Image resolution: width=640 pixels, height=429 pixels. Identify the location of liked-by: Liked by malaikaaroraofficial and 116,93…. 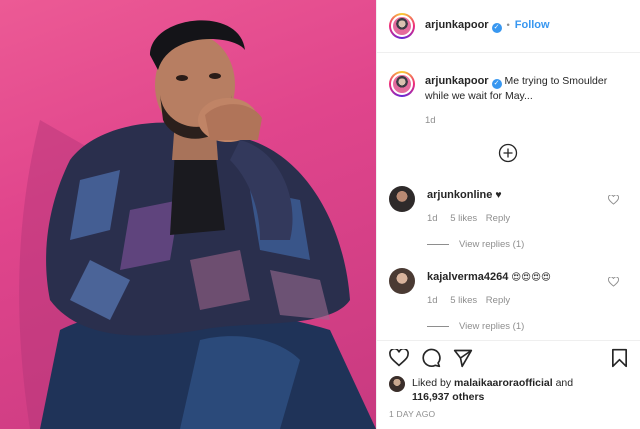
(492, 390).